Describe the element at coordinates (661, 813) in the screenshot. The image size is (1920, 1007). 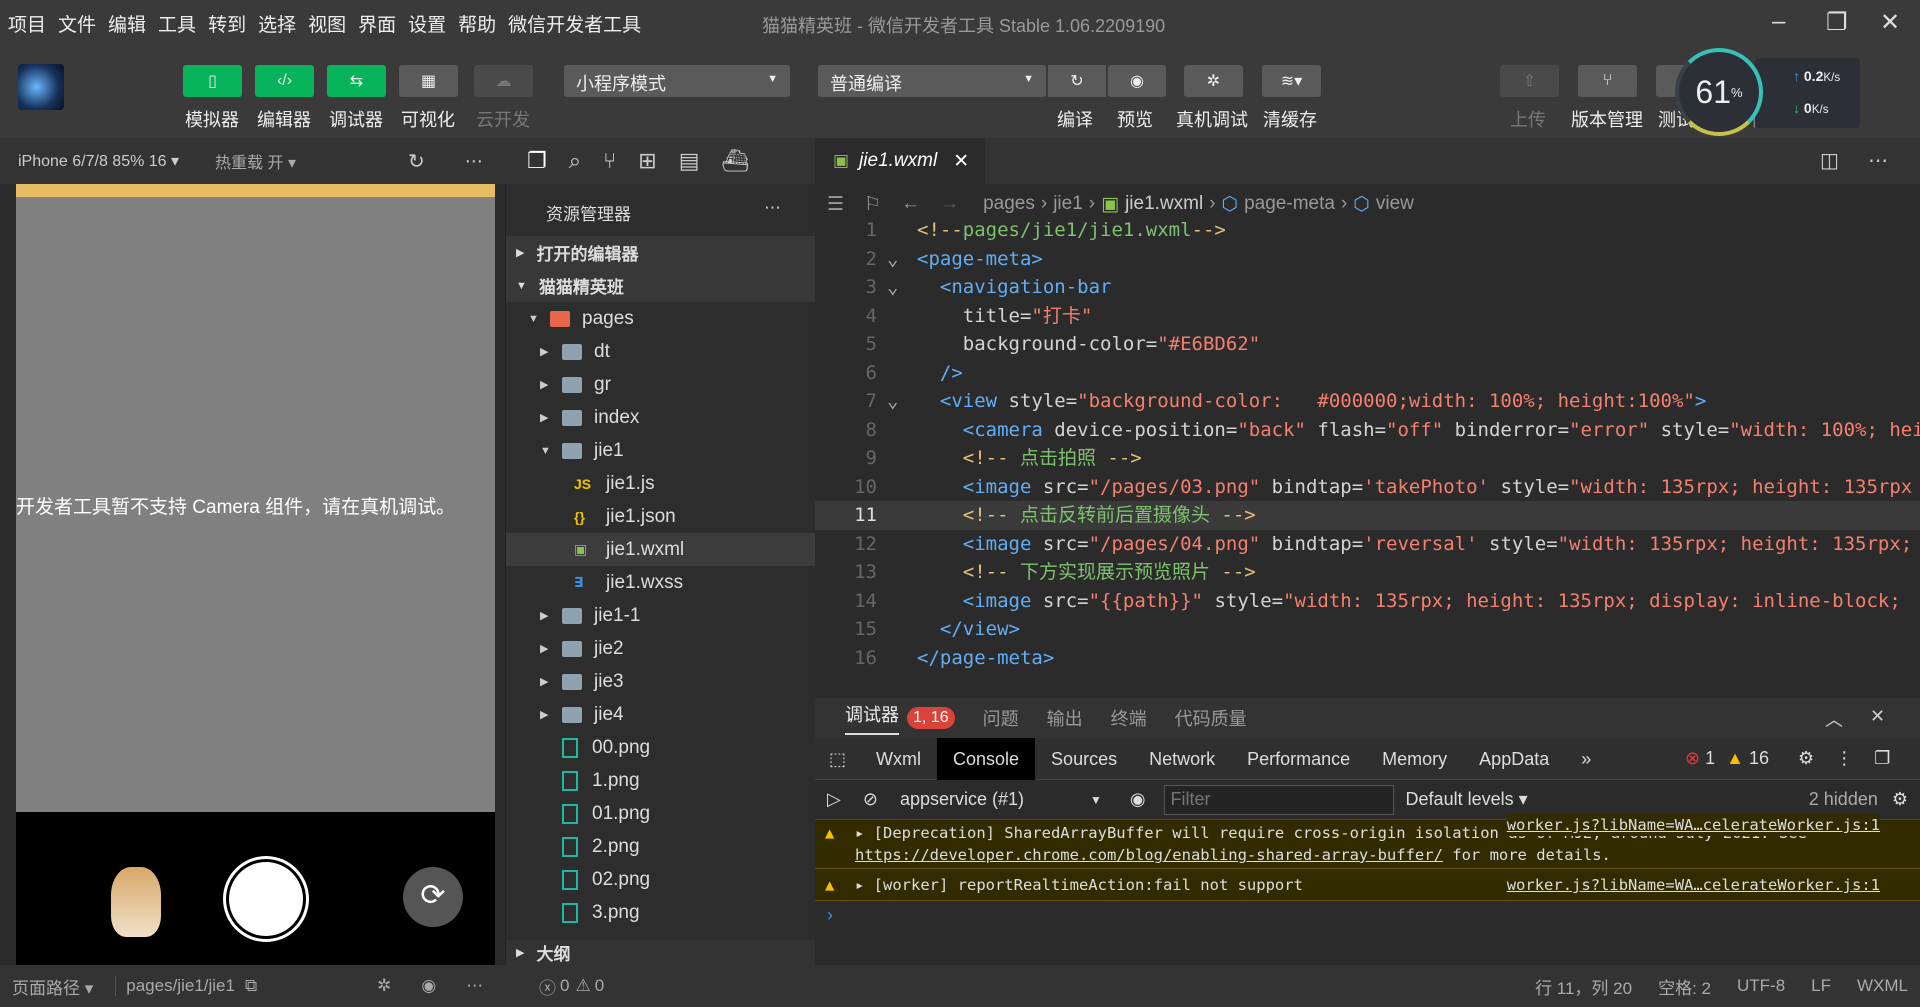
I see `tree-item: 01.png` at that location.